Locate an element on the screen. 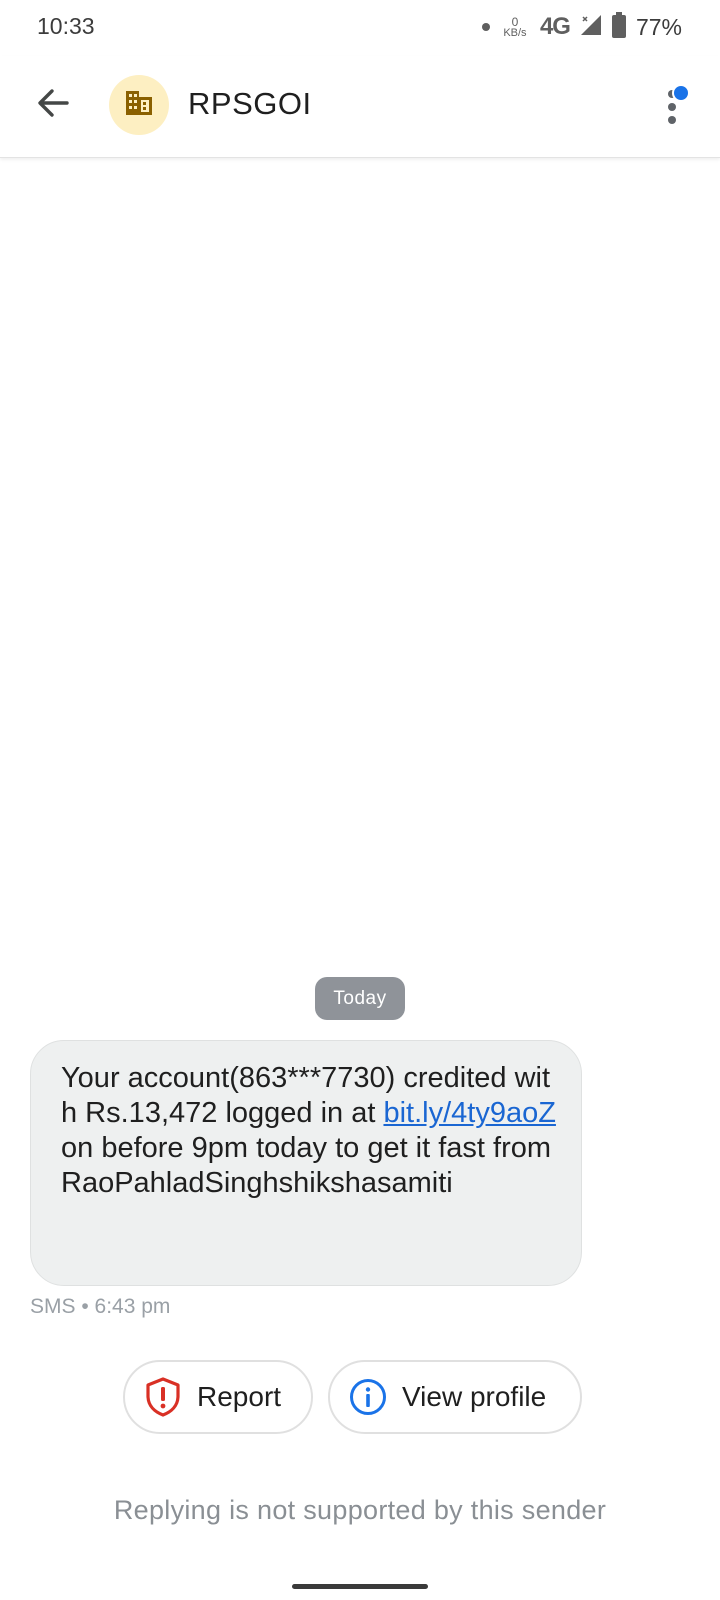 This screenshot has height=1600, width=720. arrow-back-icon is located at coordinates (53, 105).